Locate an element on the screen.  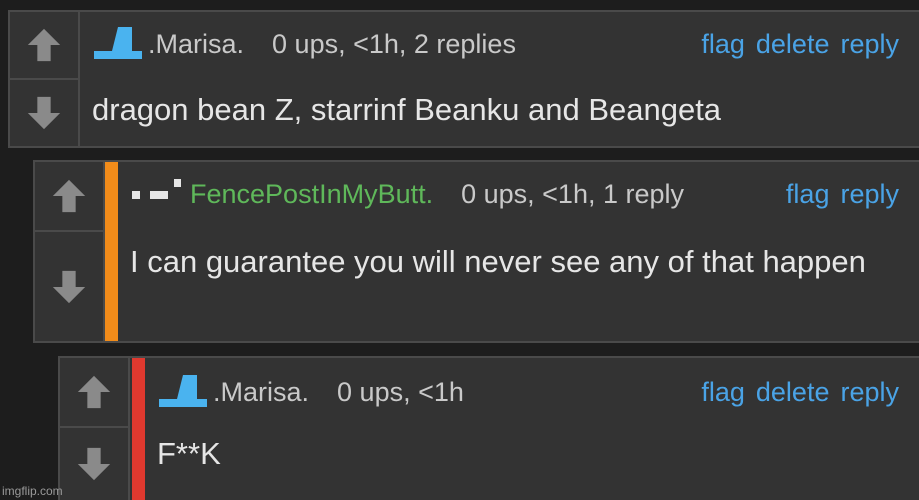
imgflip-watermark: imgflip.com is located at coordinates (32, 491).